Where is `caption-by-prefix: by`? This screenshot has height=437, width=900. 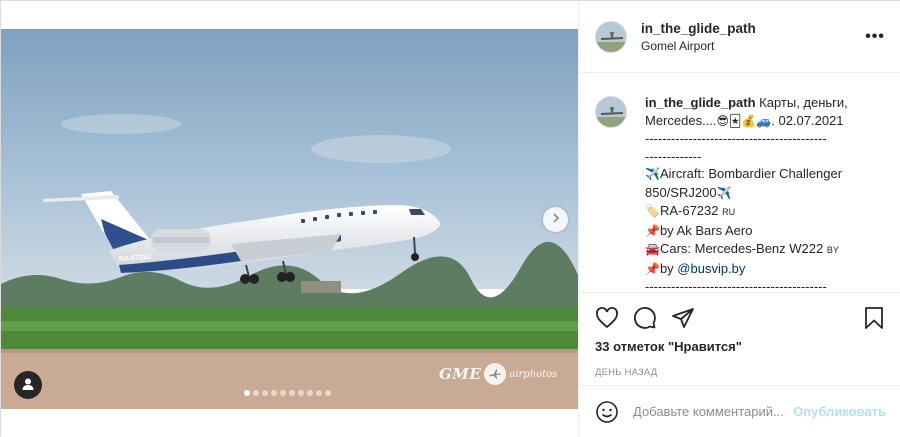 caption-by-prefix: by is located at coordinates (668, 268).